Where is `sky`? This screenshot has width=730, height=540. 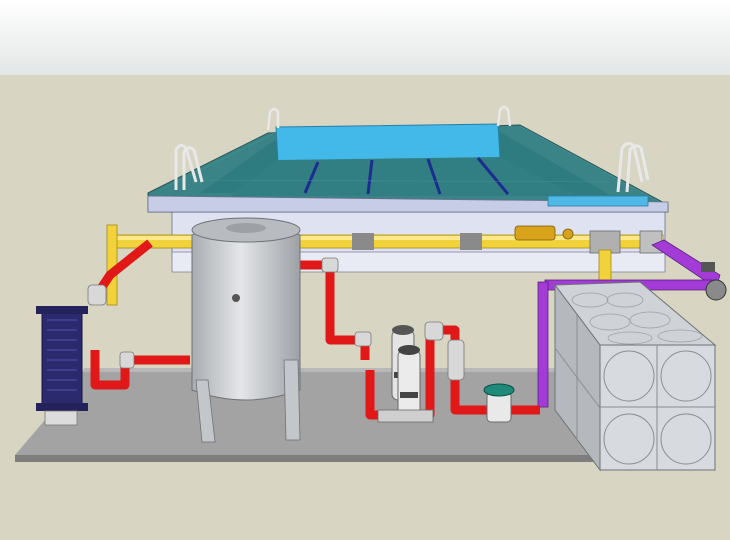
sky is located at coordinates (365, 37).